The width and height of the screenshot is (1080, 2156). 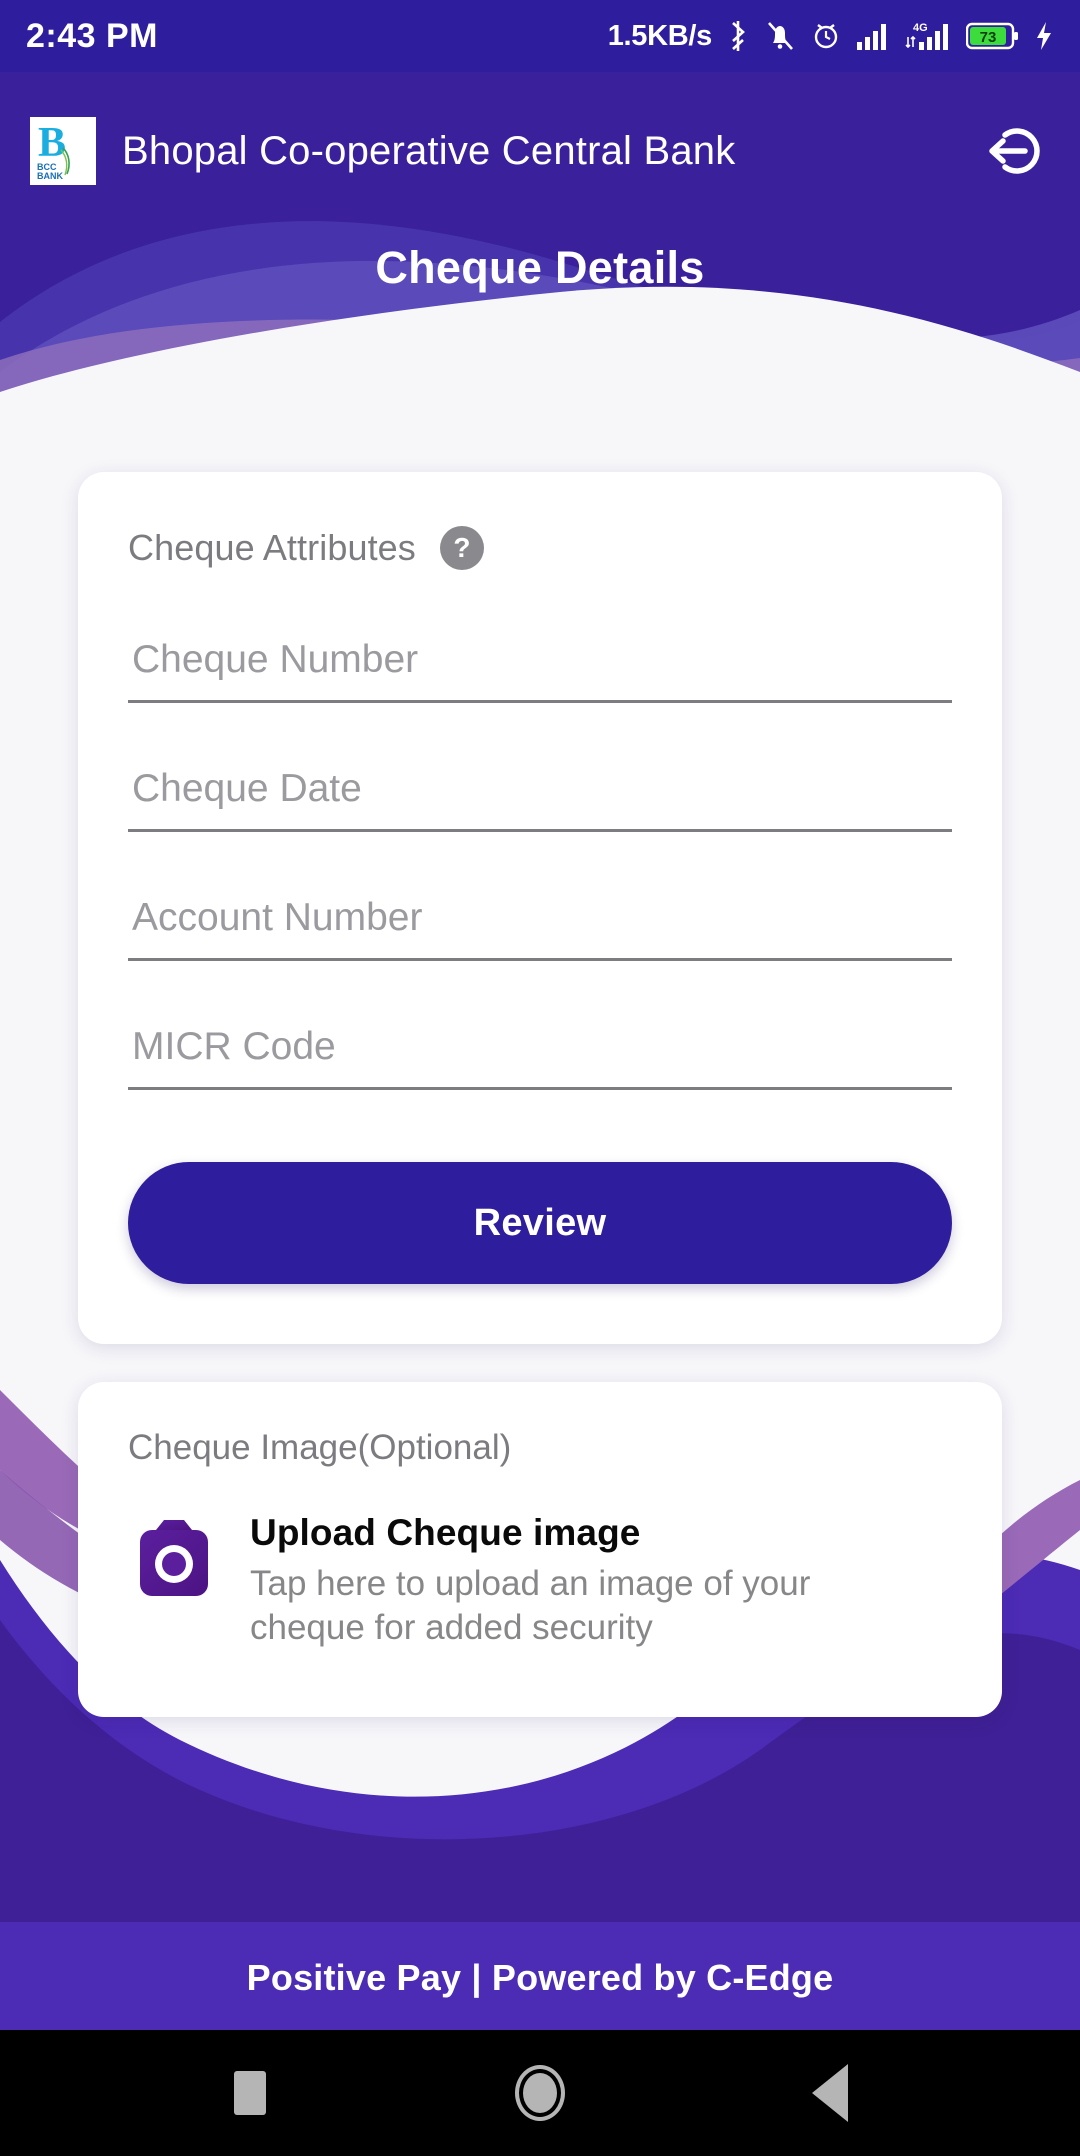 What do you see at coordinates (52, 143) in the screenshot?
I see `logo-letter-b: B` at bounding box center [52, 143].